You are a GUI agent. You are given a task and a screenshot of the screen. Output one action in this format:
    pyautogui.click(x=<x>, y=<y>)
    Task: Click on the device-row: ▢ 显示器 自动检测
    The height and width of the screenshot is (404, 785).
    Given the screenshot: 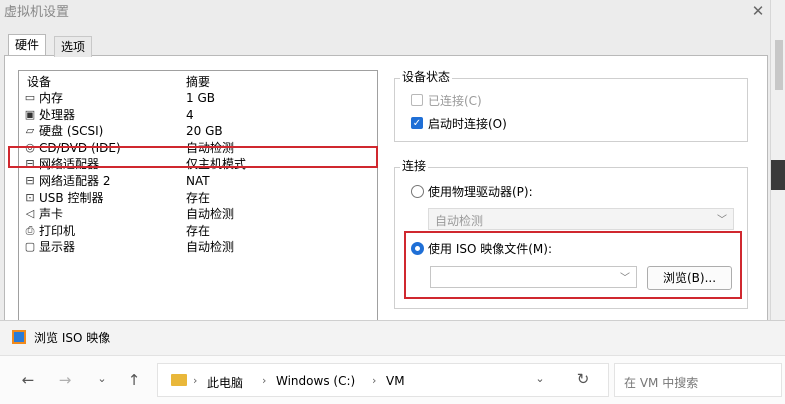 What is the action you would take?
    pyautogui.click(x=197, y=247)
    